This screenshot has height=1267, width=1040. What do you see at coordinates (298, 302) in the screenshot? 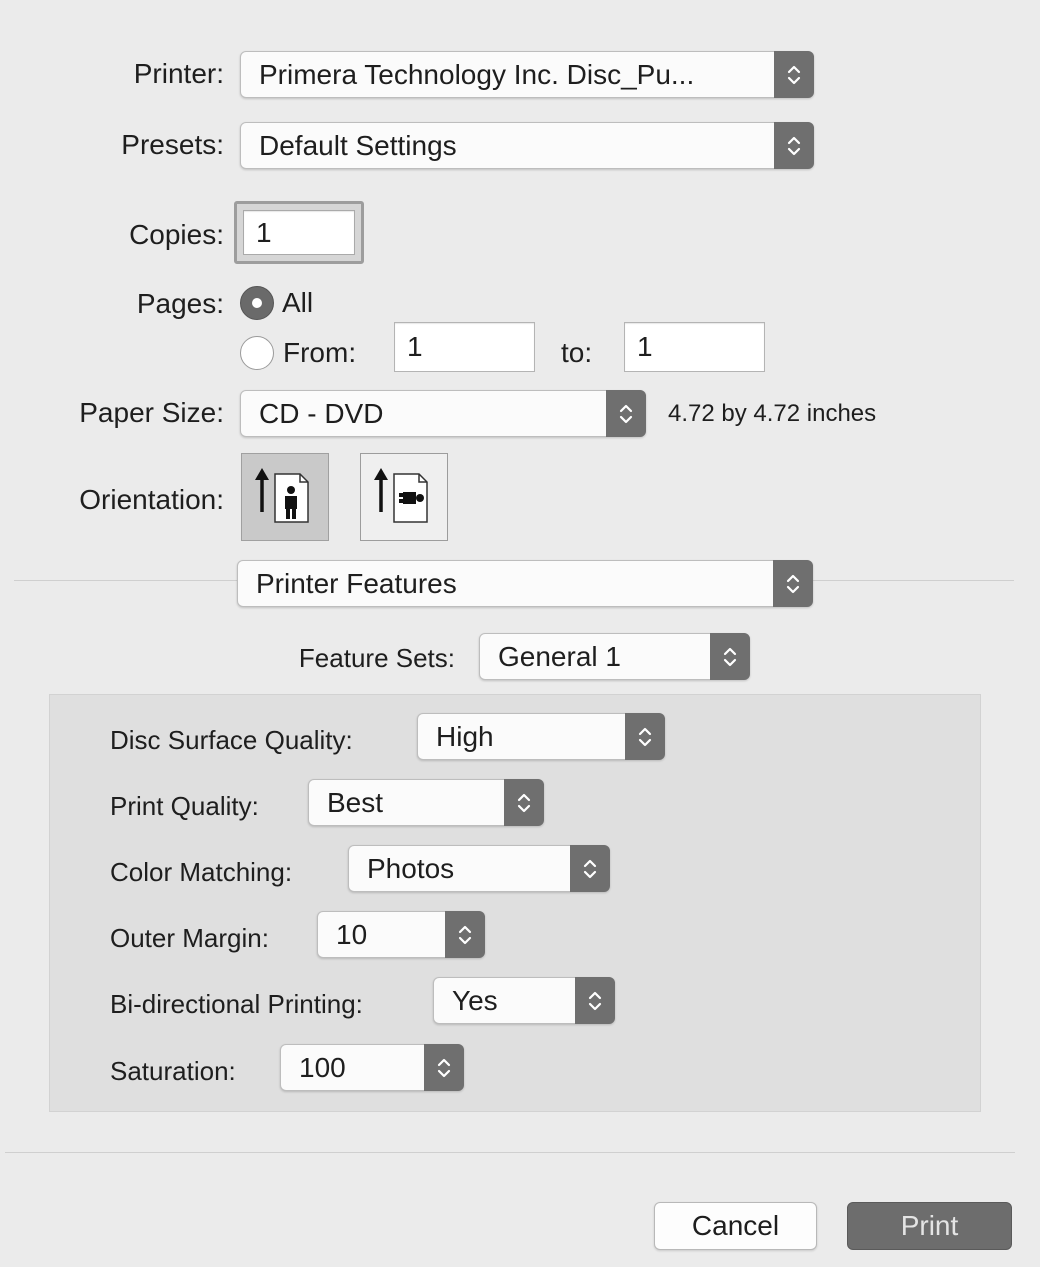
I see `pages-all-label: All` at bounding box center [298, 302].